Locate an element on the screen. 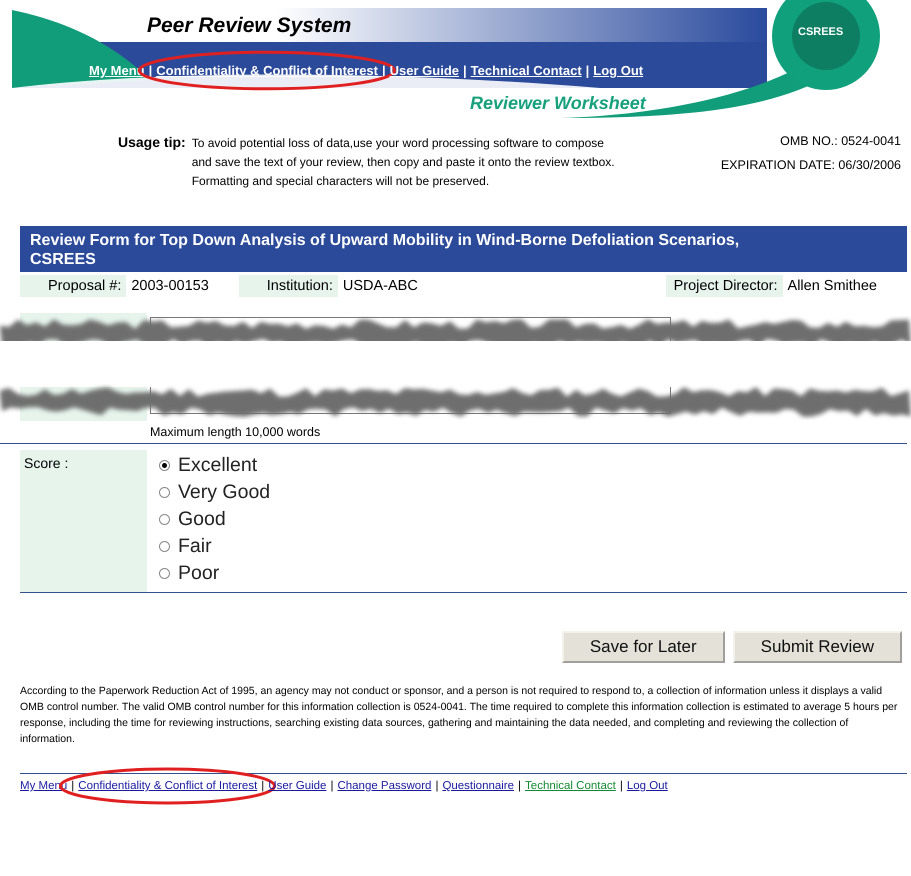 The height and width of the screenshot is (876, 911). field-label: Proposal #: is located at coordinates (73, 286).